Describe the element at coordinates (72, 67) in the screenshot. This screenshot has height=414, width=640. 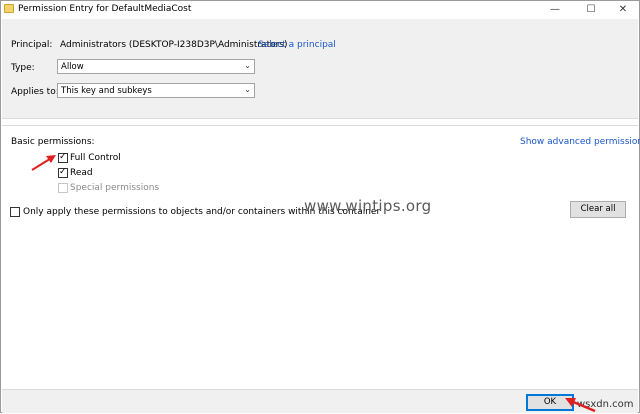
I see `type-select-value: Allow` at that location.